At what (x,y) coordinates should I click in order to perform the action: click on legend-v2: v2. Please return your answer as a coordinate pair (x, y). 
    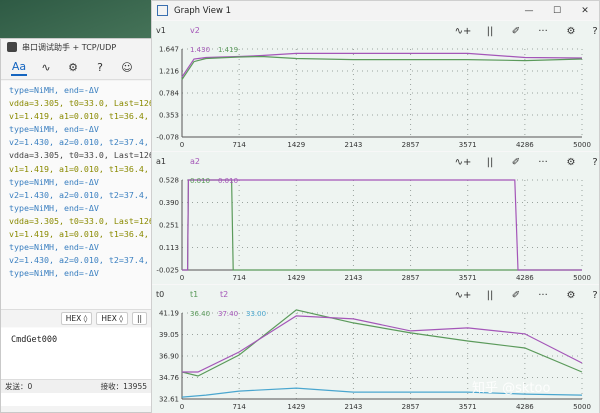
    Looking at the image, I should click on (195, 30).